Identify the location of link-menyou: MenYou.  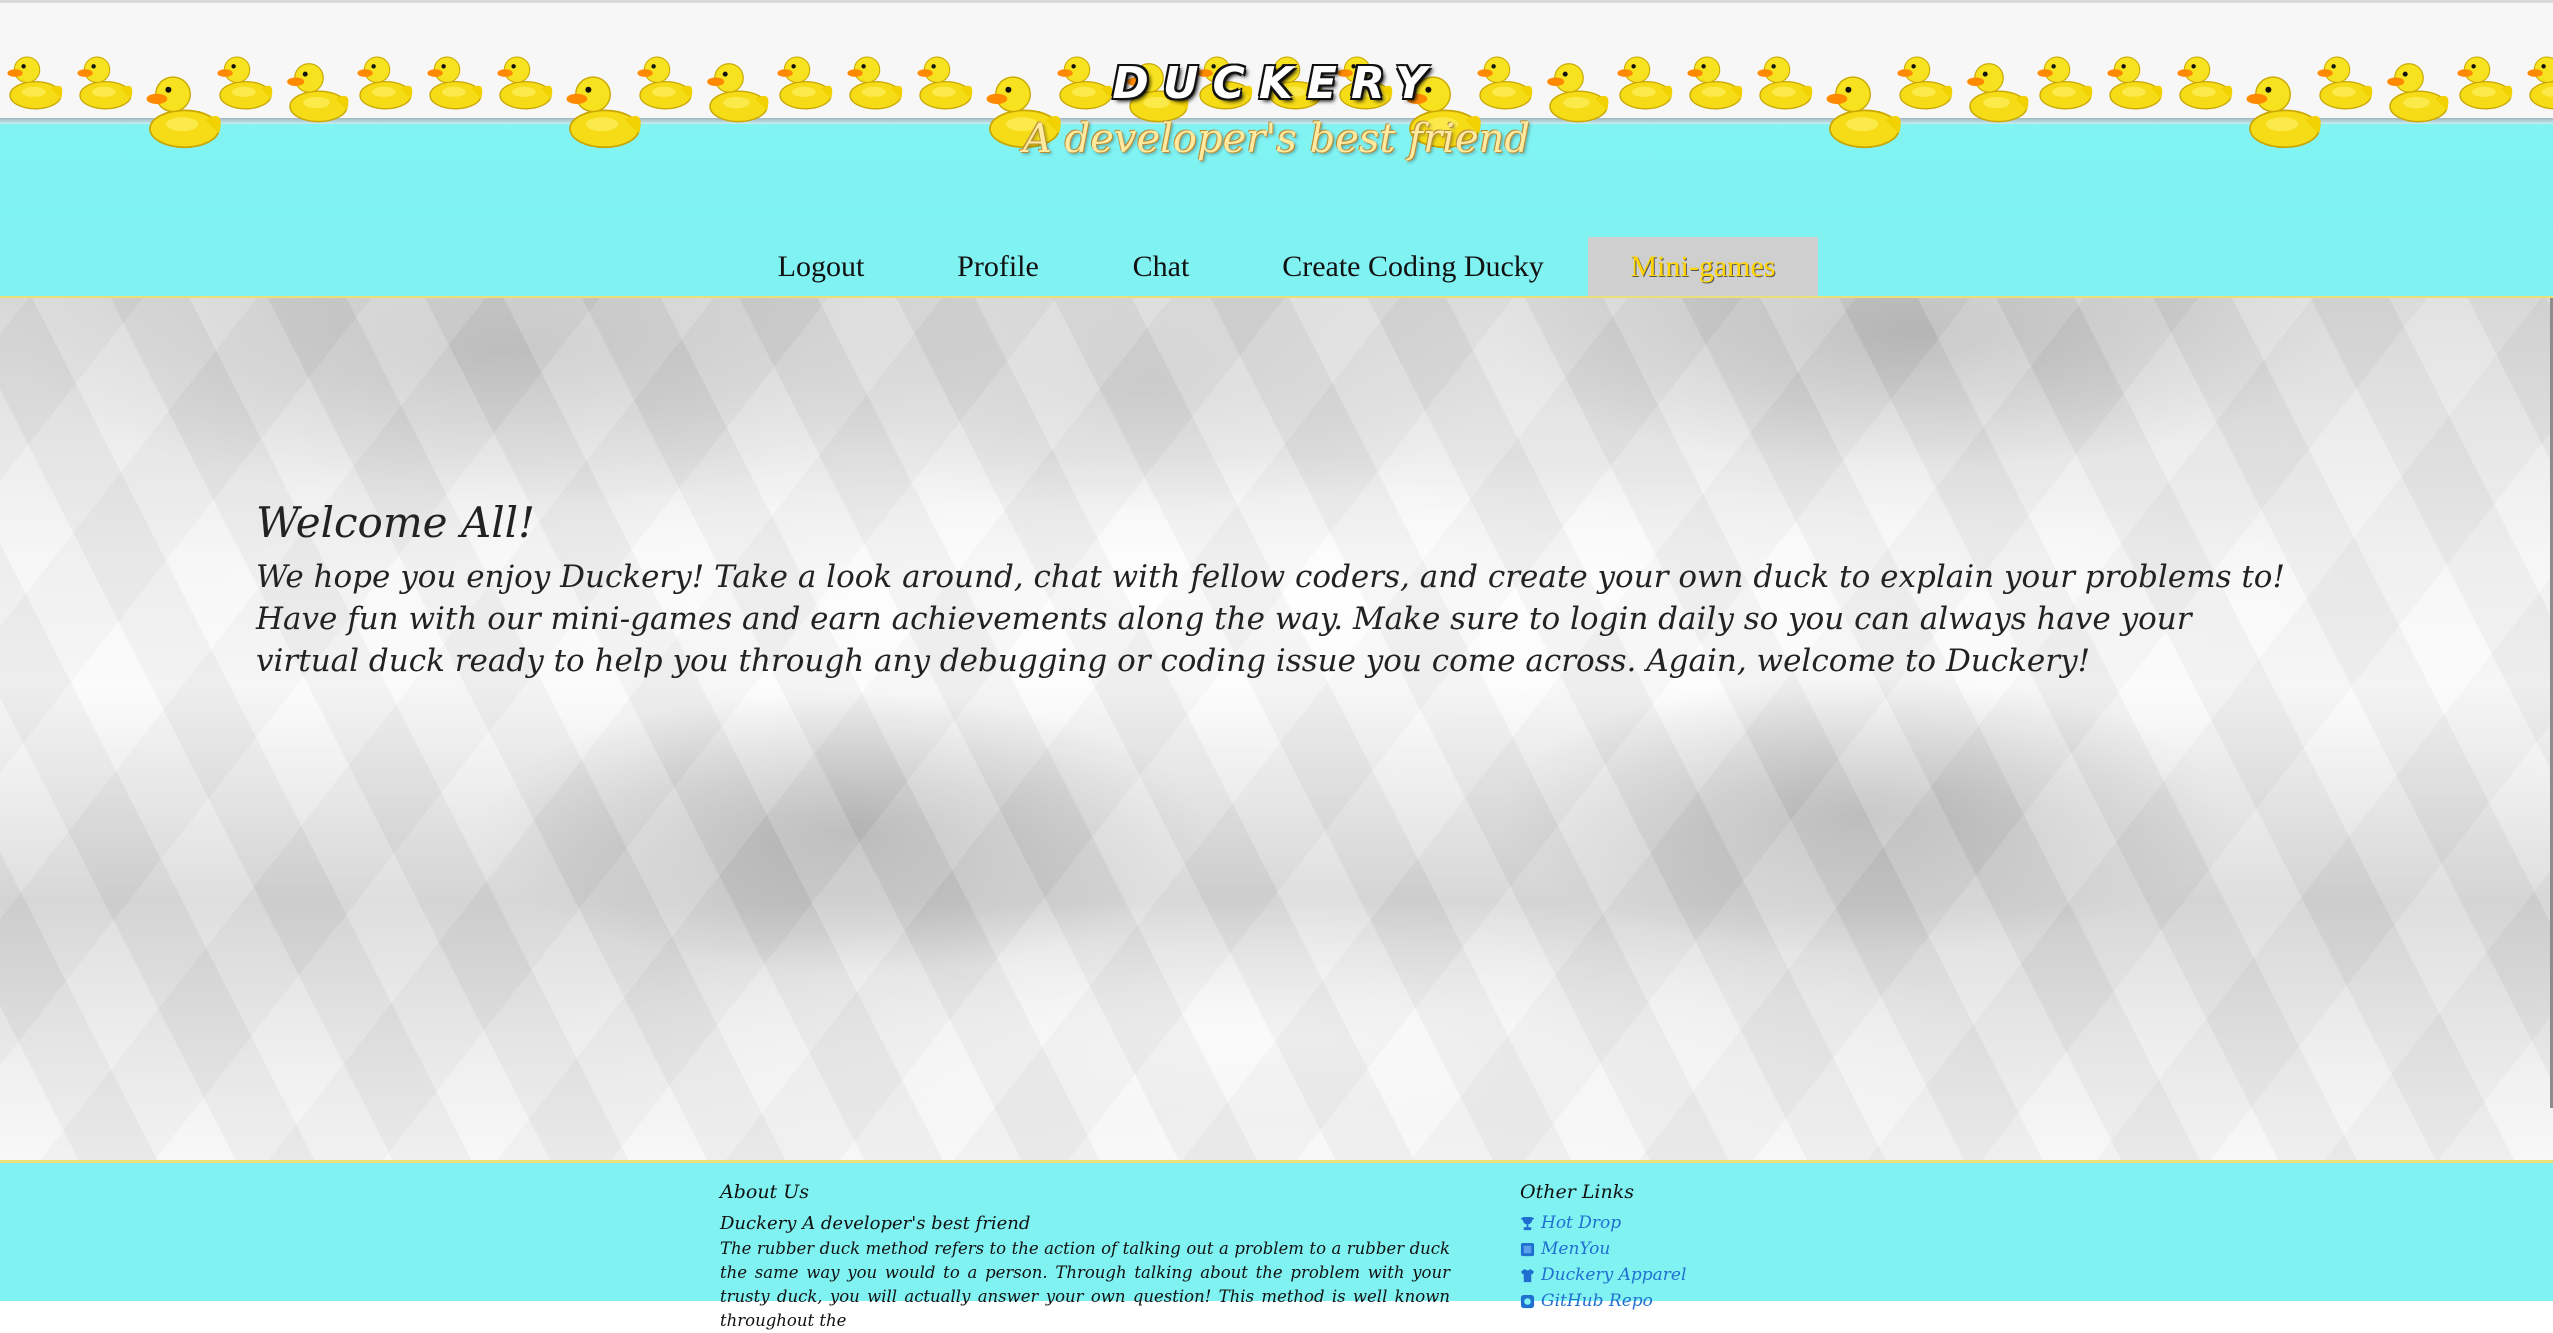
(1603, 1249).